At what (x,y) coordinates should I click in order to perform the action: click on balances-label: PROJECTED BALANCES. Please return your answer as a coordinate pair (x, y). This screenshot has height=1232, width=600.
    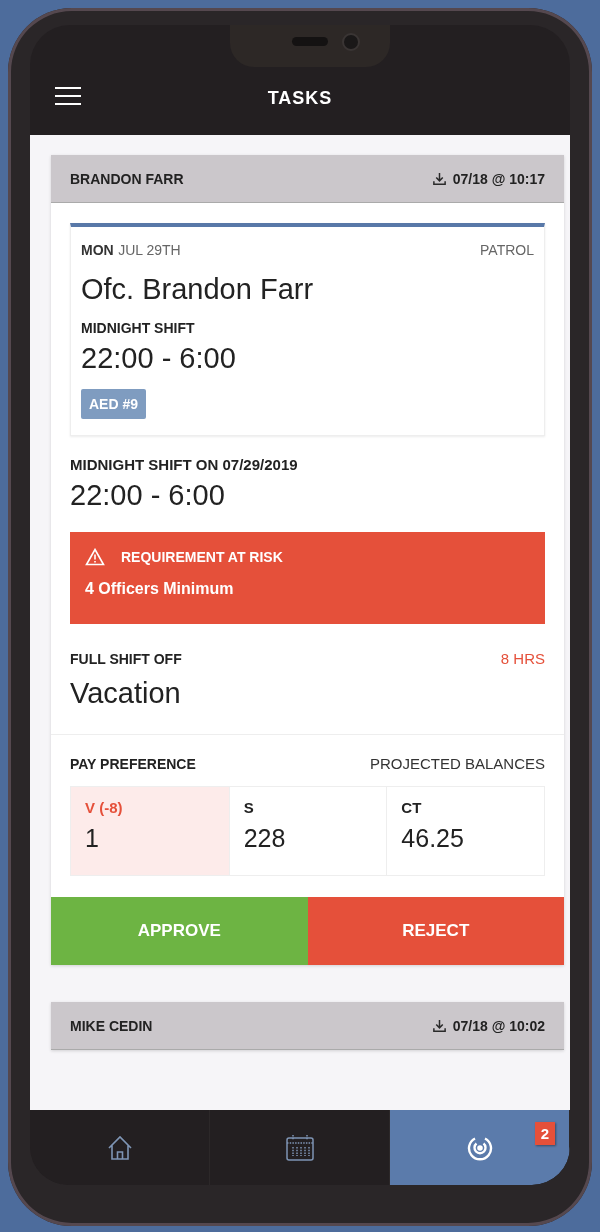
    Looking at the image, I should click on (457, 763).